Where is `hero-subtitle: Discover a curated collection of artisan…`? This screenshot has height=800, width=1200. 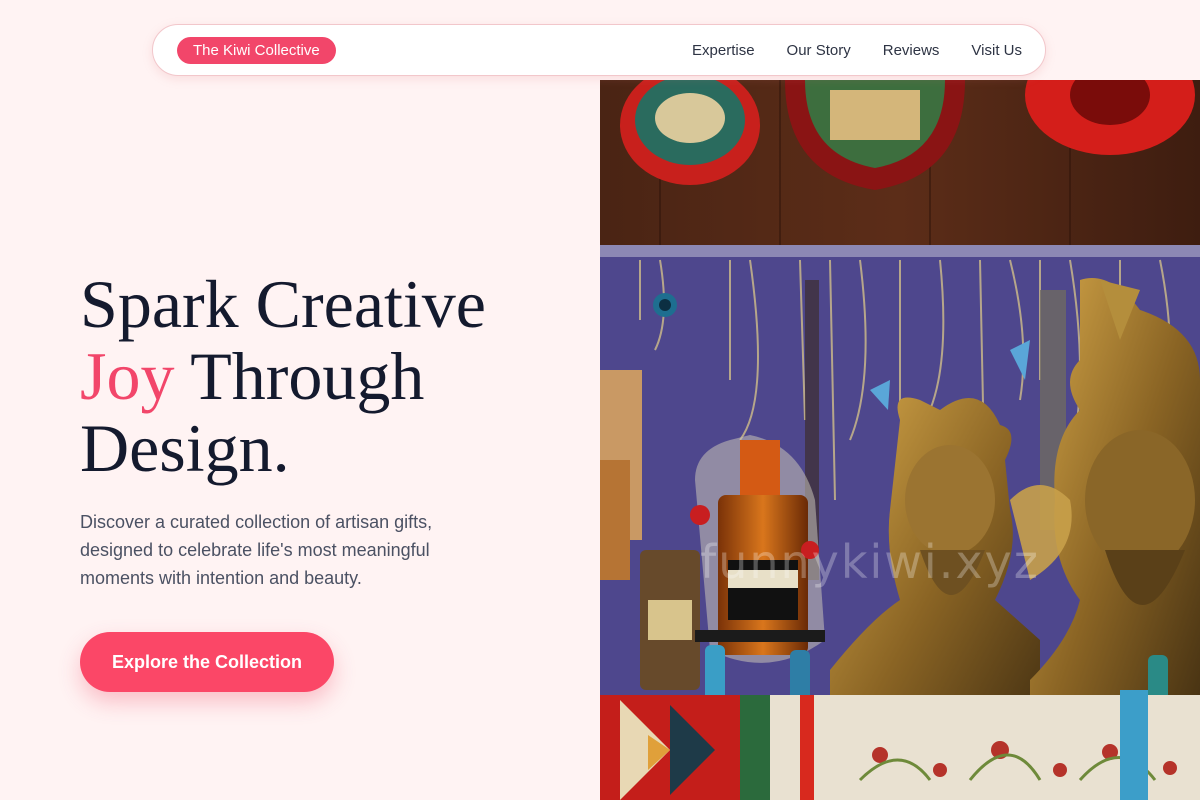
hero-subtitle: Discover a curated collection of artisan… is located at coordinates (256, 550).